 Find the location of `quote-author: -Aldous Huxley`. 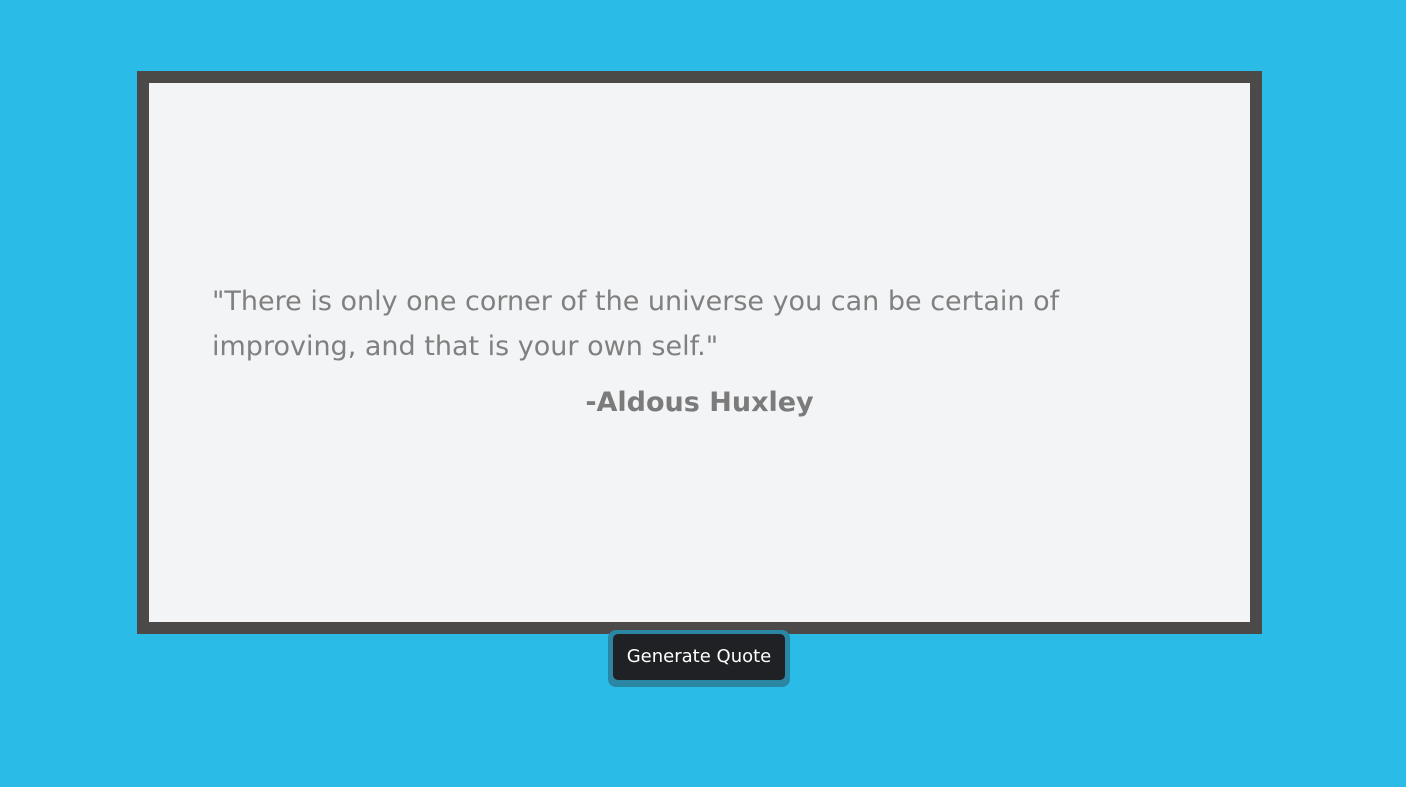

quote-author: -Aldous Huxley is located at coordinates (699, 402).